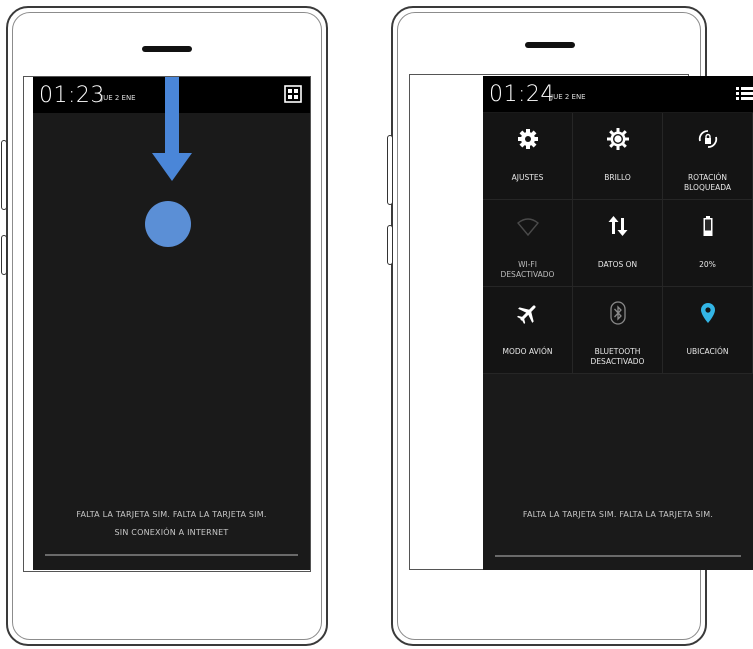  What do you see at coordinates (528, 156) in the screenshot?
I see `tile-settings: AJUSTES` at bounding box center [528, 156].